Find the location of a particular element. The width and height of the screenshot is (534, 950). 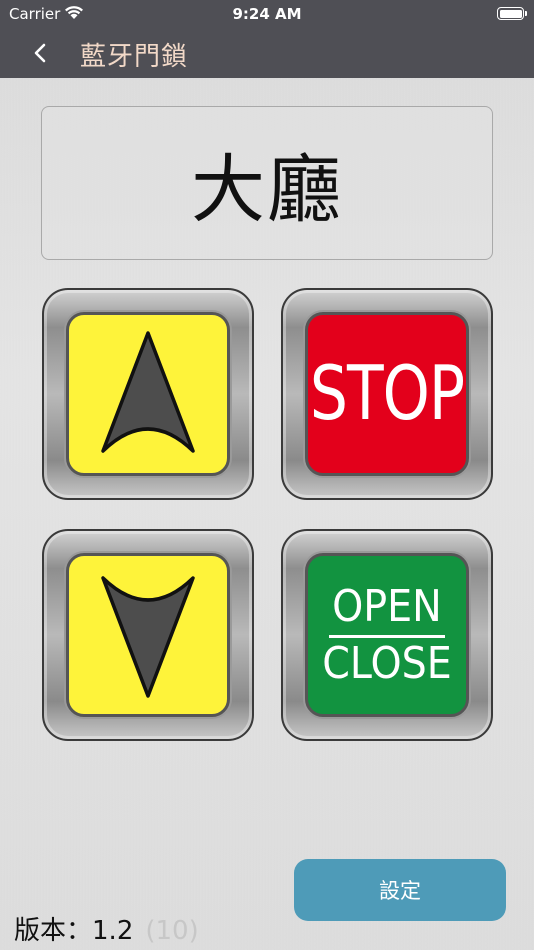

room-display: 大廳 is located at coordinates (267, 183).